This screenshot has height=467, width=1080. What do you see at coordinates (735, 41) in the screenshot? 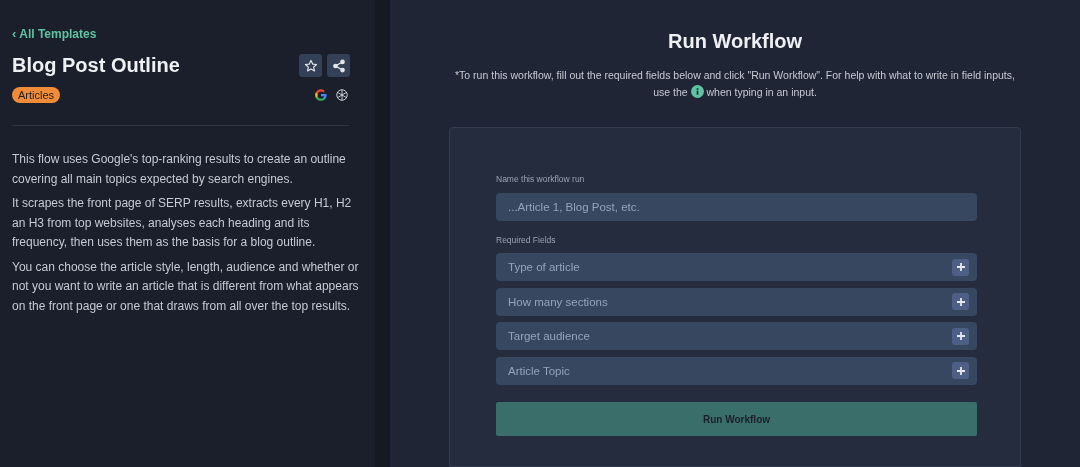
I see `page-title: Run Workflow` at bounding box center [735, 41].